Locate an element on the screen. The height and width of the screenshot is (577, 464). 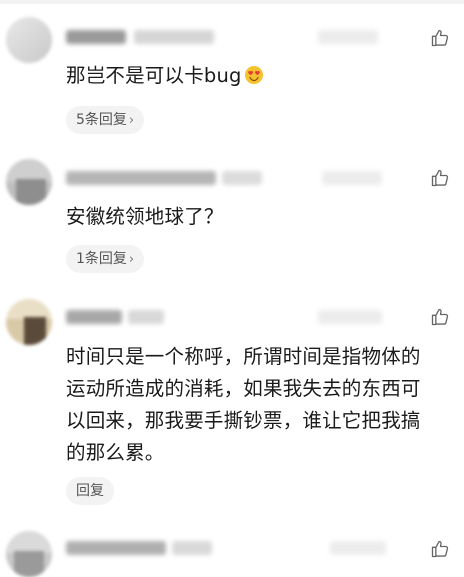
replies-button: 1条回复 › is located at coordinates (105, 259).